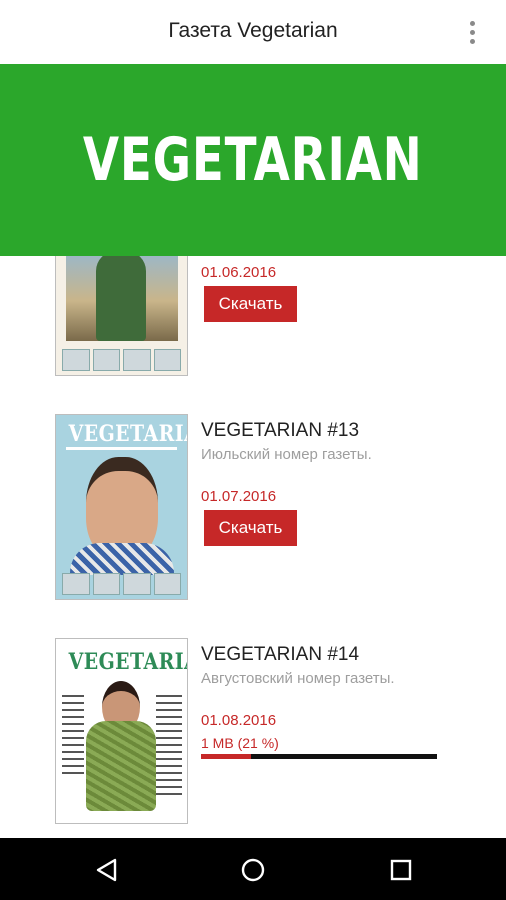  Describe the element at coordinates (319, 756) in the screenshot. I see `download-progress-bar` at that location.